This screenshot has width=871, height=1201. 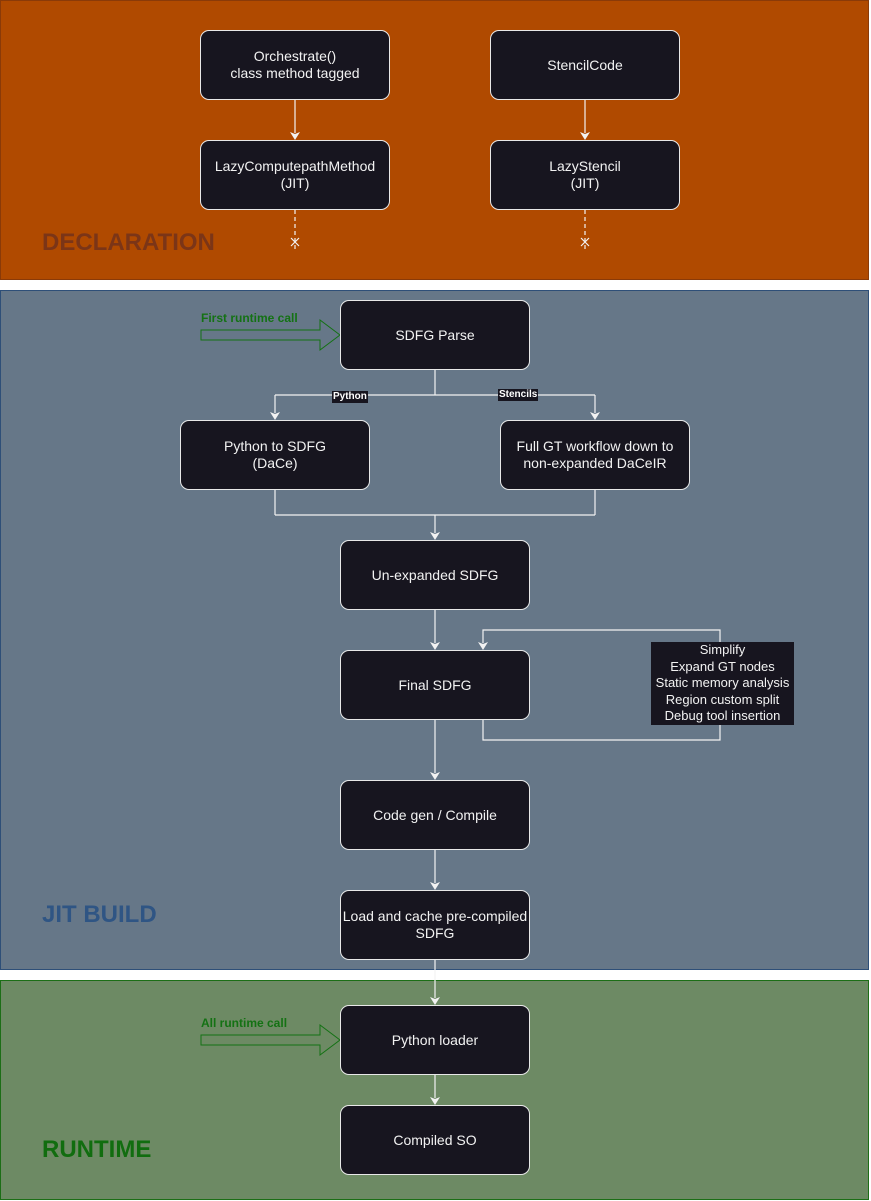 I want to click on node-lazy-computepath-method: LazyComputepathMethod (JIT), so click(x=295, y=175).